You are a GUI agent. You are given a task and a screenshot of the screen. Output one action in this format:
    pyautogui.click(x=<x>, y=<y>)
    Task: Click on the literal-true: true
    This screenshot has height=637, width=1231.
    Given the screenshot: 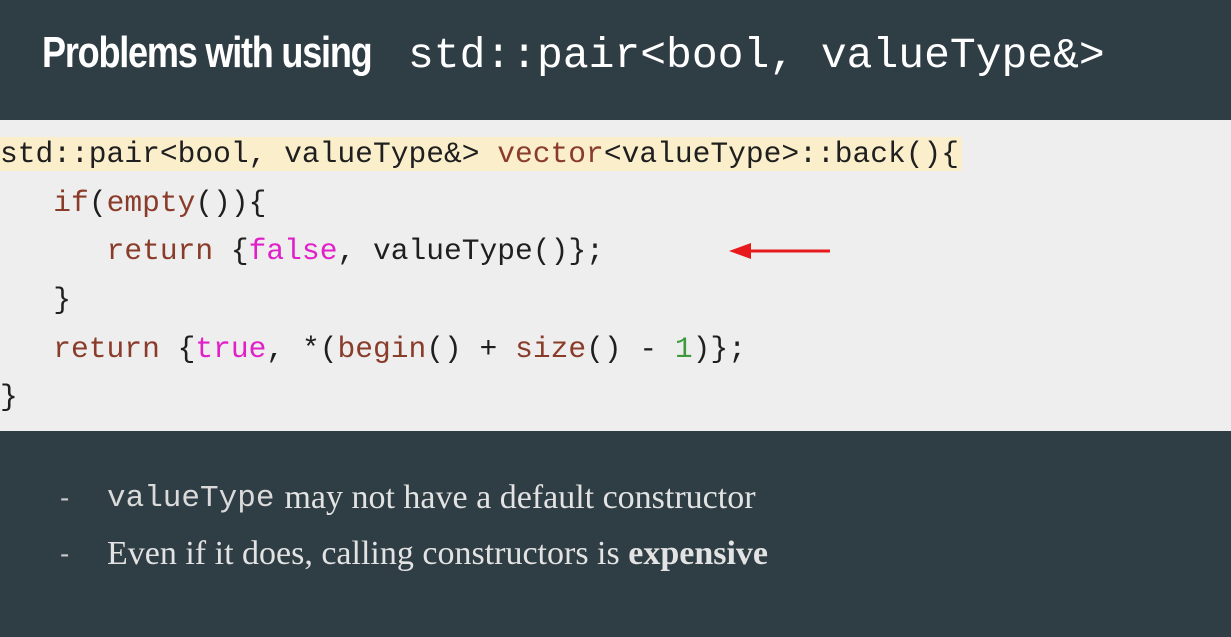 What is the action you would take?
    pyautogui.click(x=231, y=349)
    